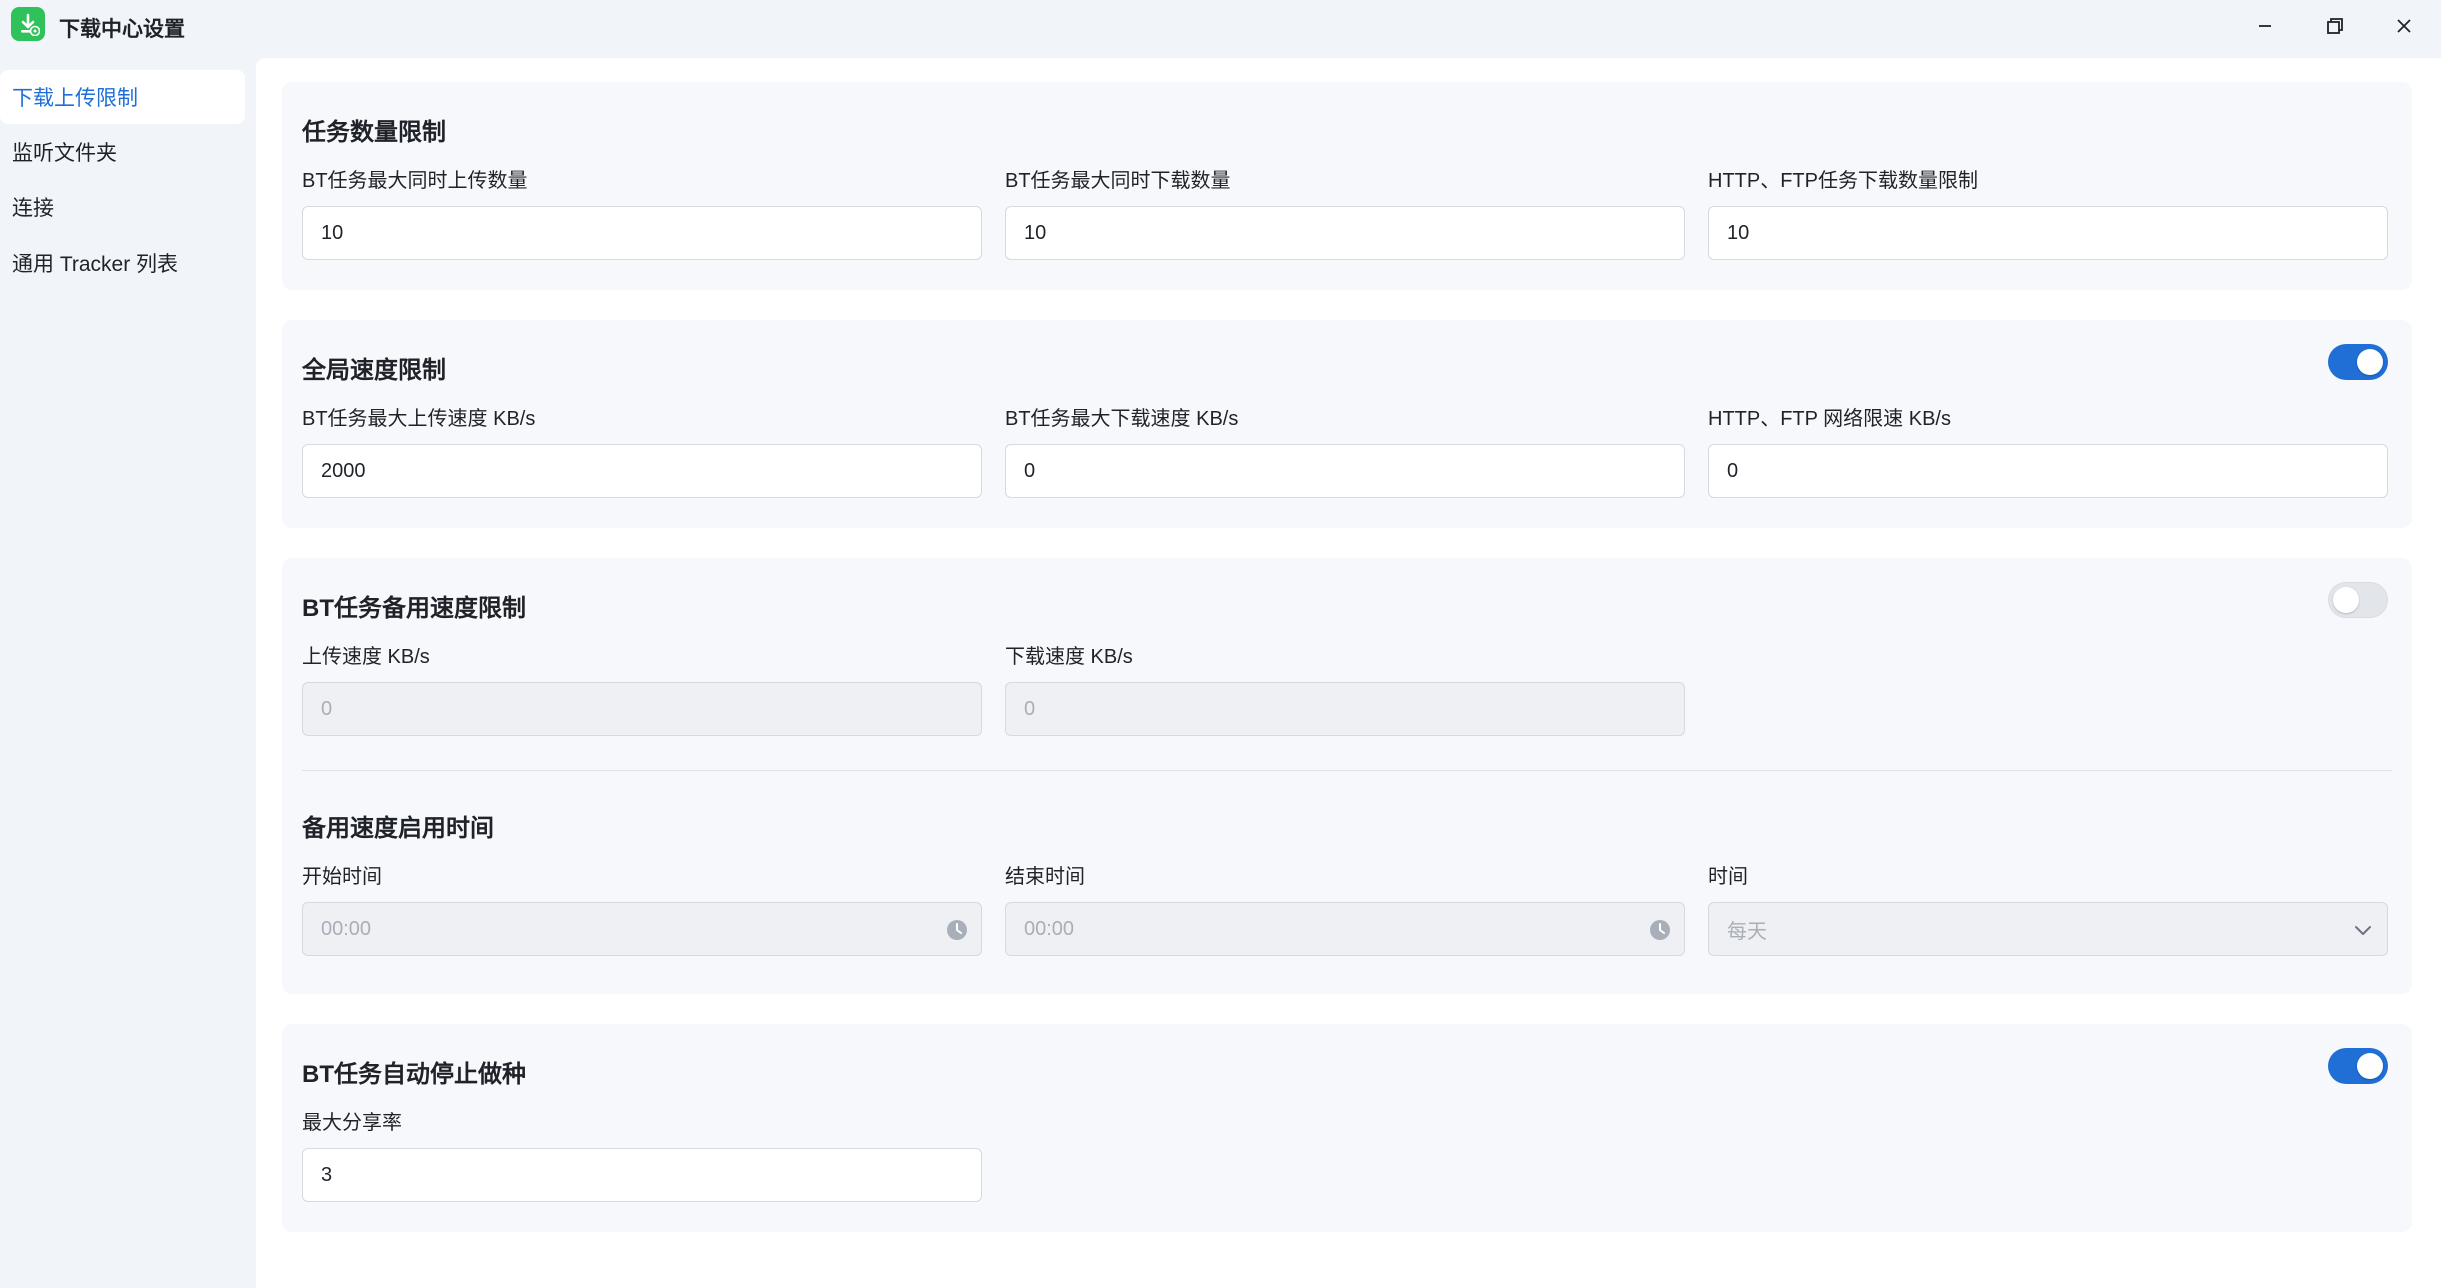  I want to click on max-share-ratio-input: 3, so click(642, 1175).